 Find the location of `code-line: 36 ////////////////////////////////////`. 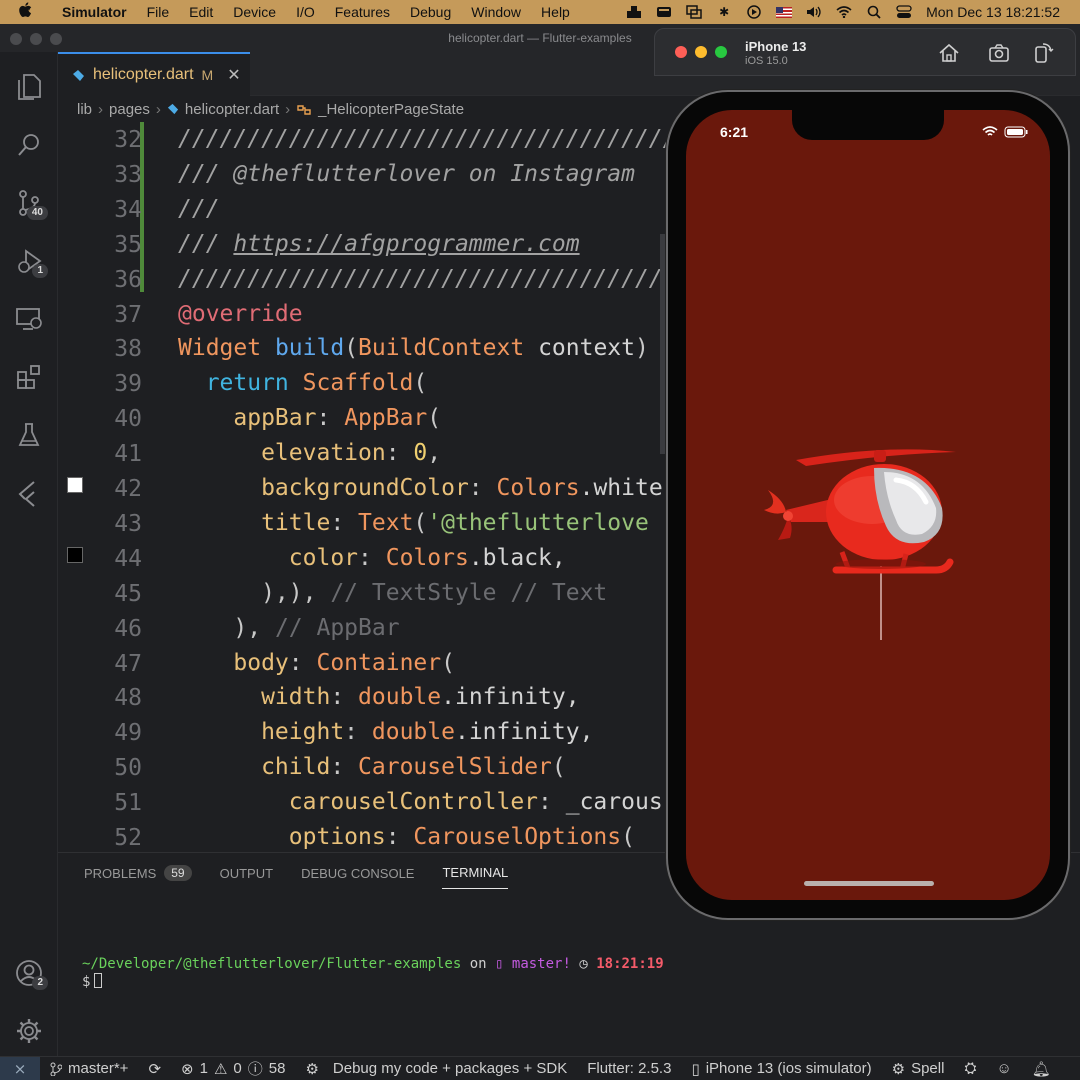

code-line: 36 //////////////////////////////////// is located at coordinates (362, 279).